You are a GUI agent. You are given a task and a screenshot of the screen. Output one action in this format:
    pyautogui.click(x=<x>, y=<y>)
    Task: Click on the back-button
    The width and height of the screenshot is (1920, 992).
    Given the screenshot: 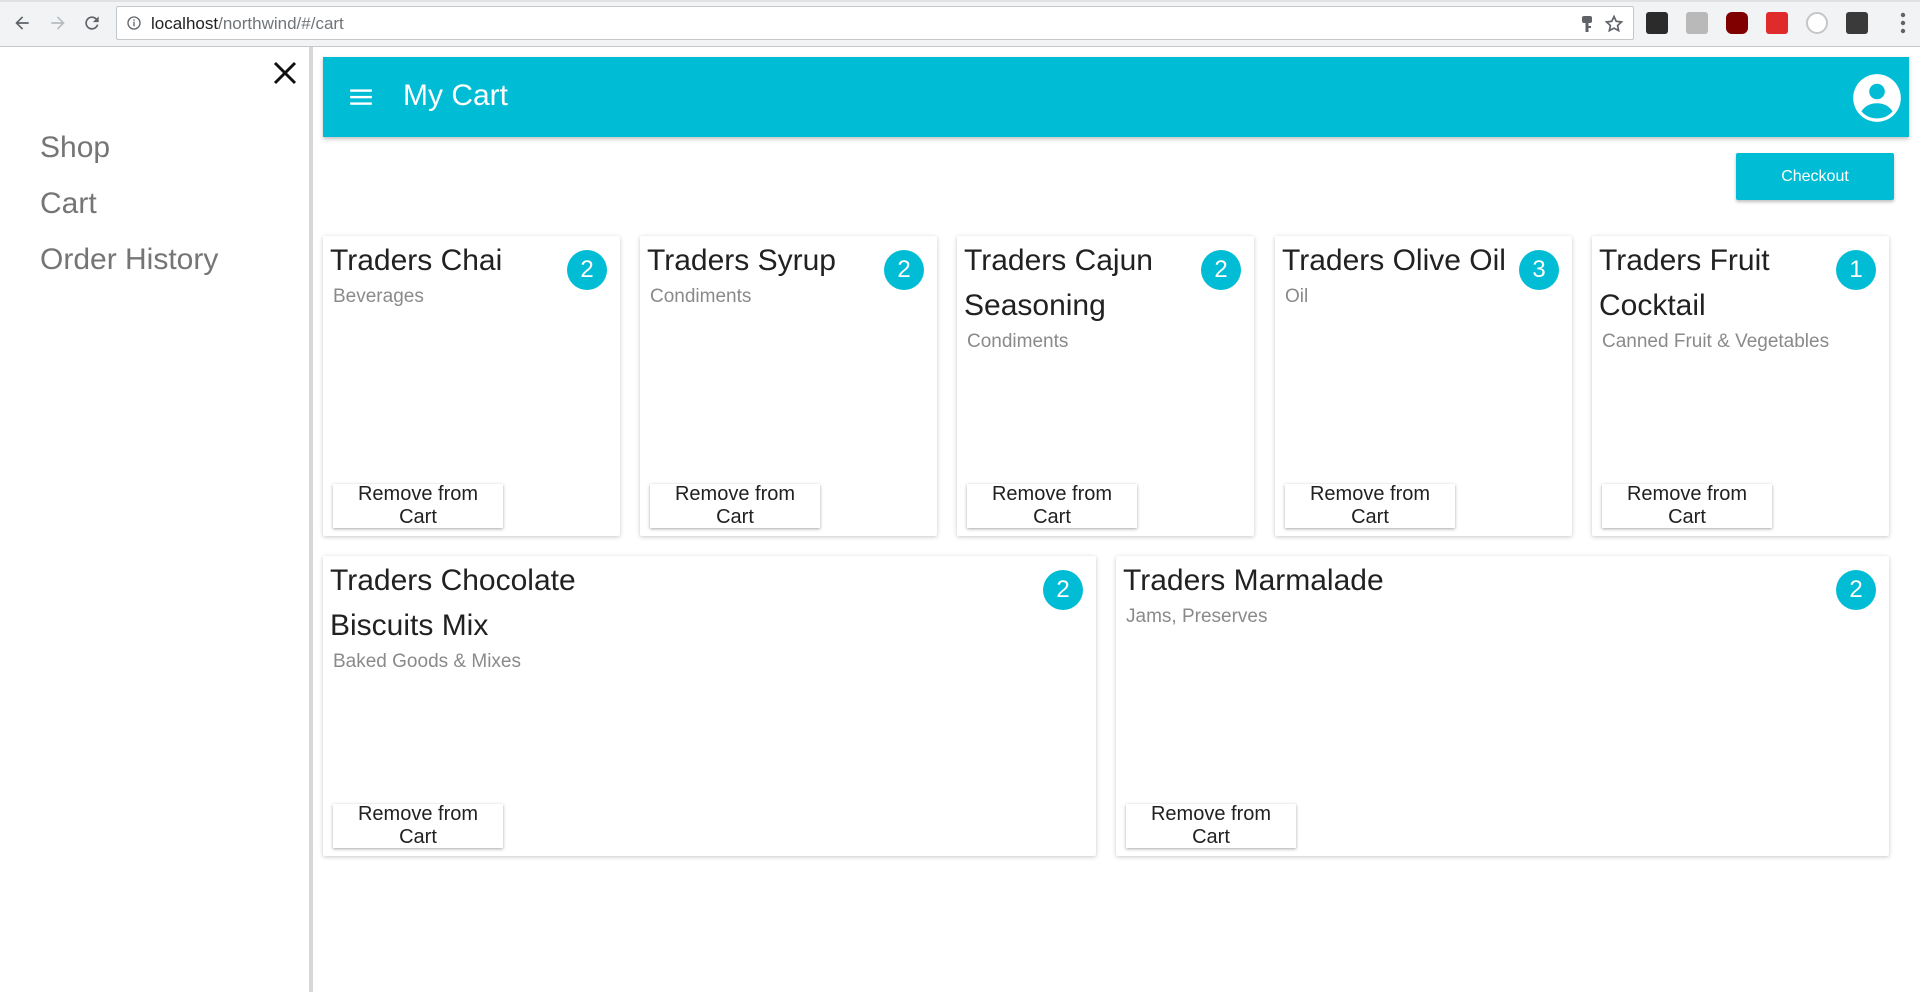 What is the action you would take?
    pyautogui.click(x=22, y=23)
    